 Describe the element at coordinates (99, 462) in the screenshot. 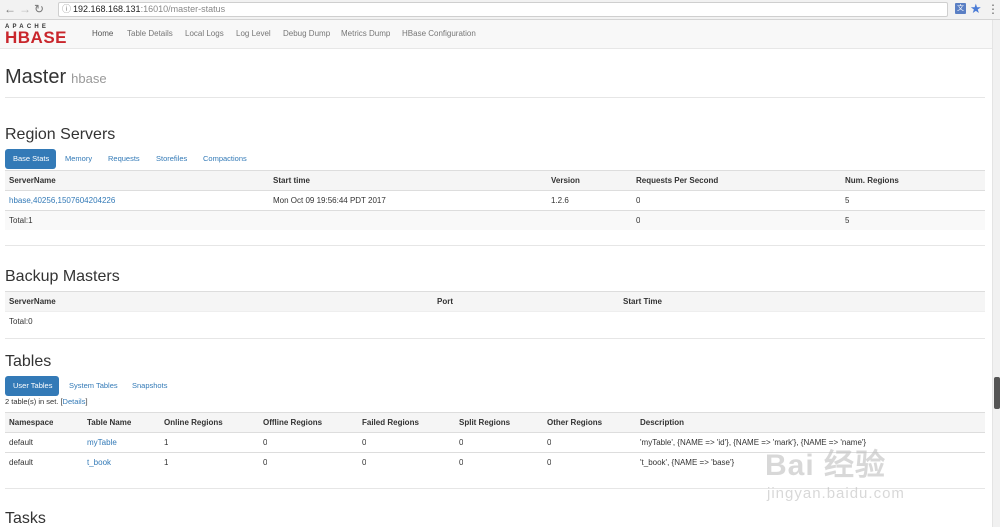

I see `table-name-link: t_book` at that location.